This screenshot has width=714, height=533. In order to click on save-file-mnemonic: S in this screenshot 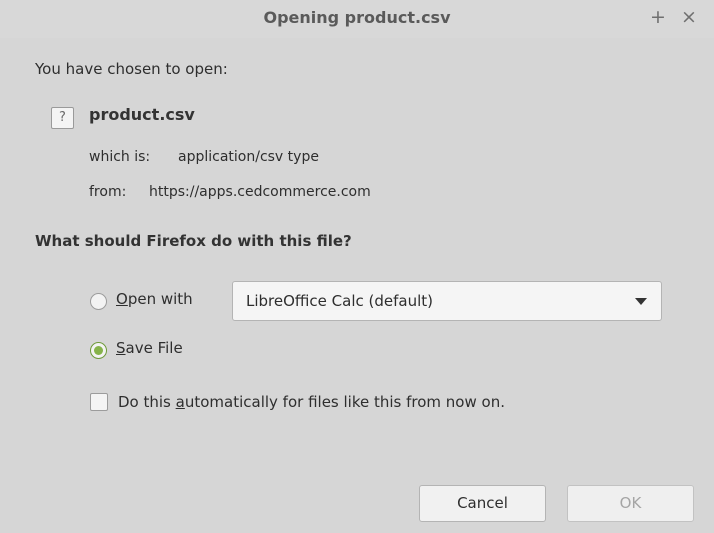, I will do `click(121, 348)`.